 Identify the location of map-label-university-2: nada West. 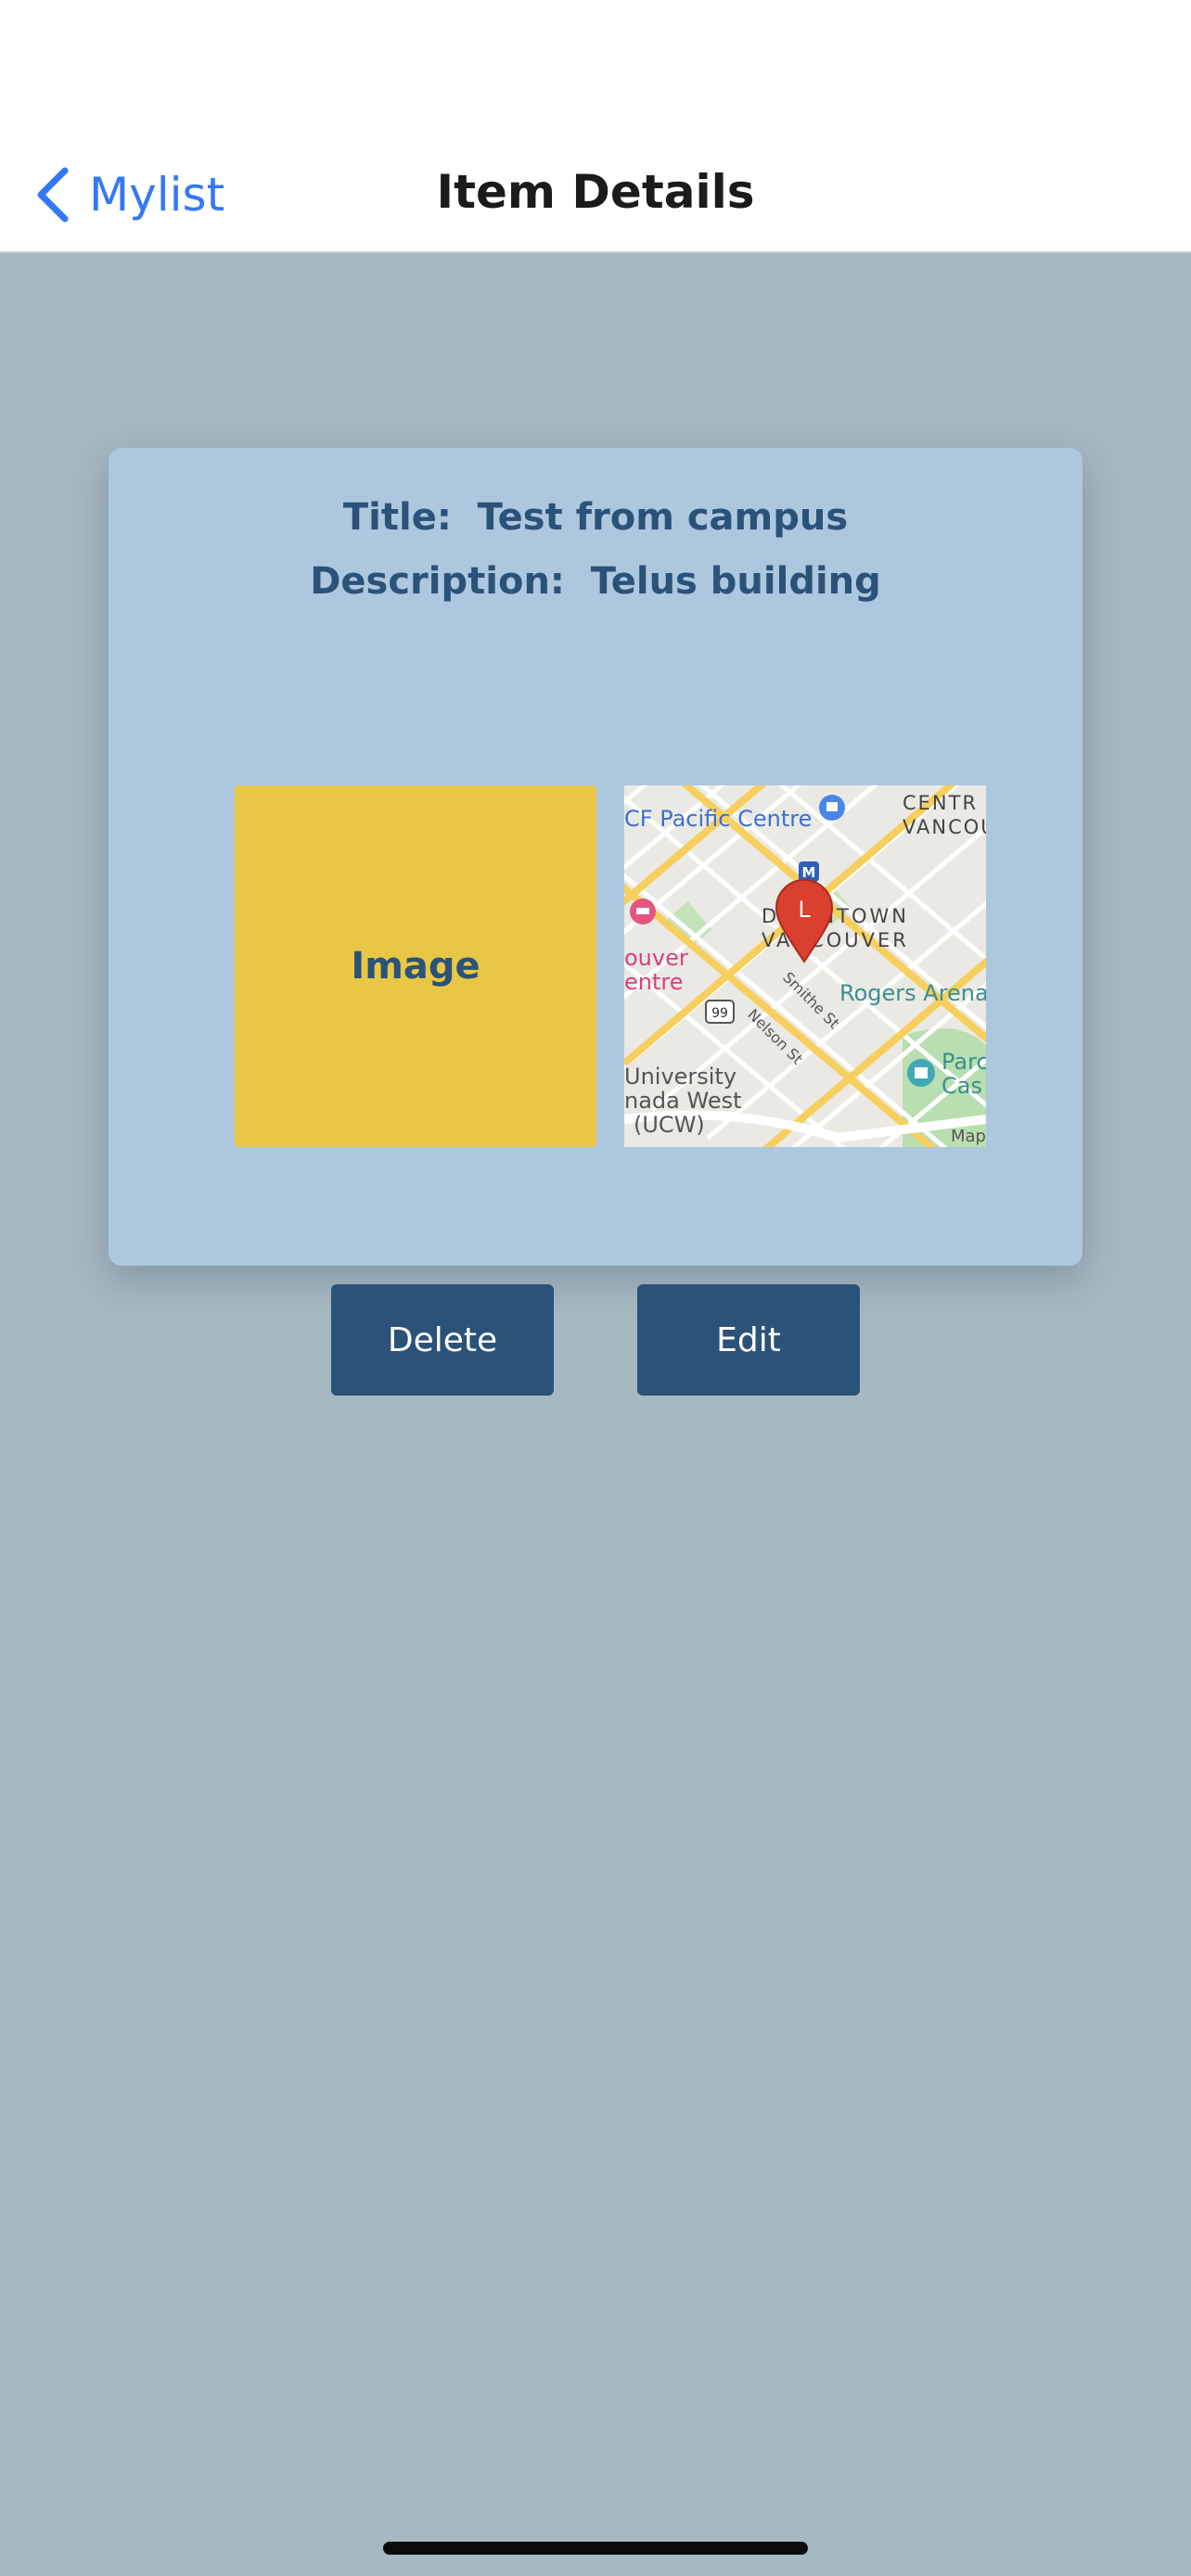
(683, 1101).